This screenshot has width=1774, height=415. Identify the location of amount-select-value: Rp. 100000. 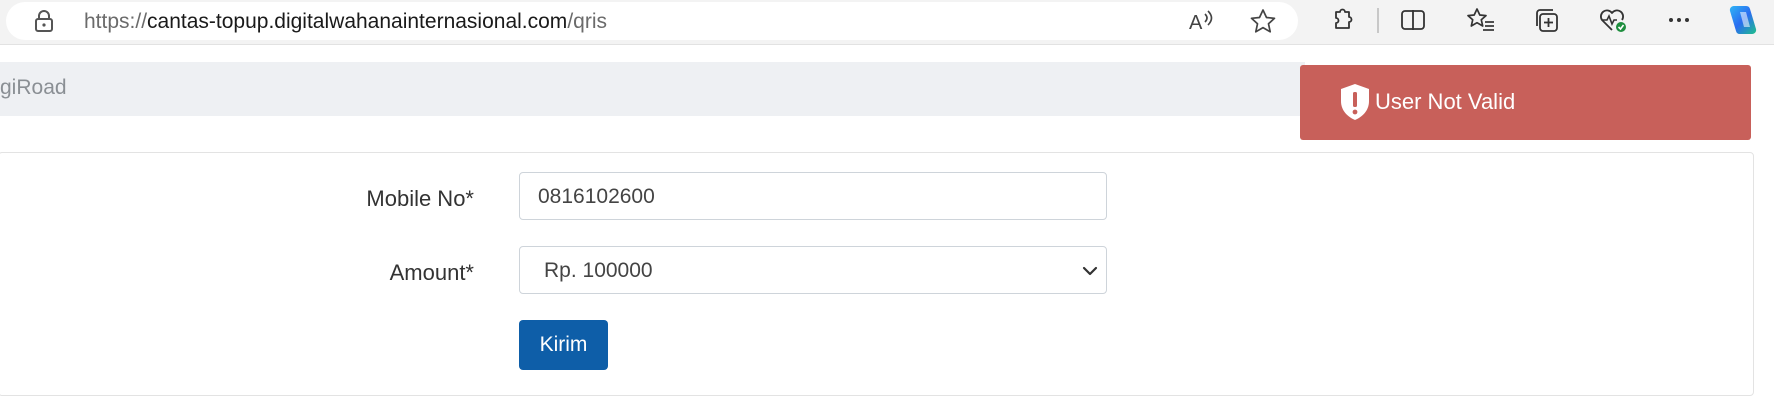
(598, 270).